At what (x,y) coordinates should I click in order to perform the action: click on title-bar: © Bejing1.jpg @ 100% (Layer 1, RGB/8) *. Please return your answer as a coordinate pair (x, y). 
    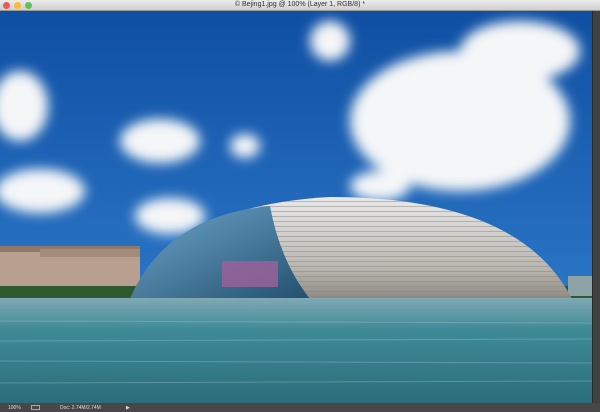
    Looking at the image, I should click on (300, 5).